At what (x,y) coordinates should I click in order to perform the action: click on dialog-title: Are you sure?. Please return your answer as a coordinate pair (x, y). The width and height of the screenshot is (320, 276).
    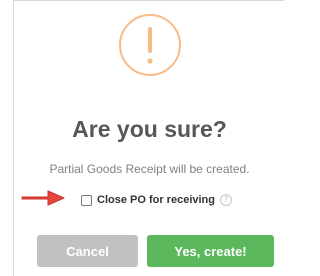
    Looking at the image, I should click on (149, 129).